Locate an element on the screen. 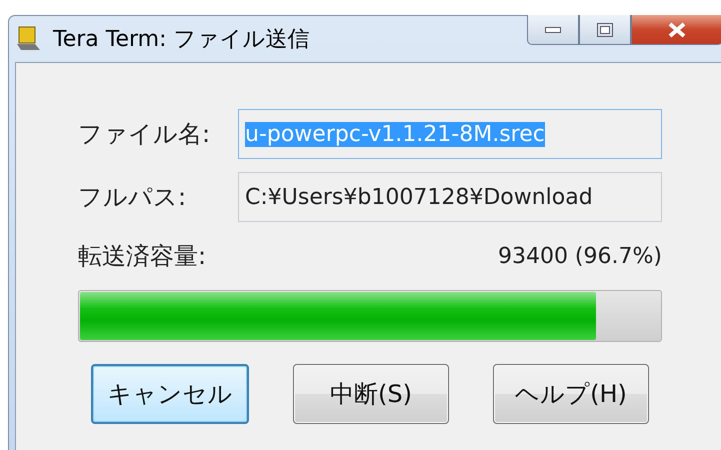 This screenshot has width=721, height=450. dialog-button: ヘルプ(H) is located at coordinates (571, 394).